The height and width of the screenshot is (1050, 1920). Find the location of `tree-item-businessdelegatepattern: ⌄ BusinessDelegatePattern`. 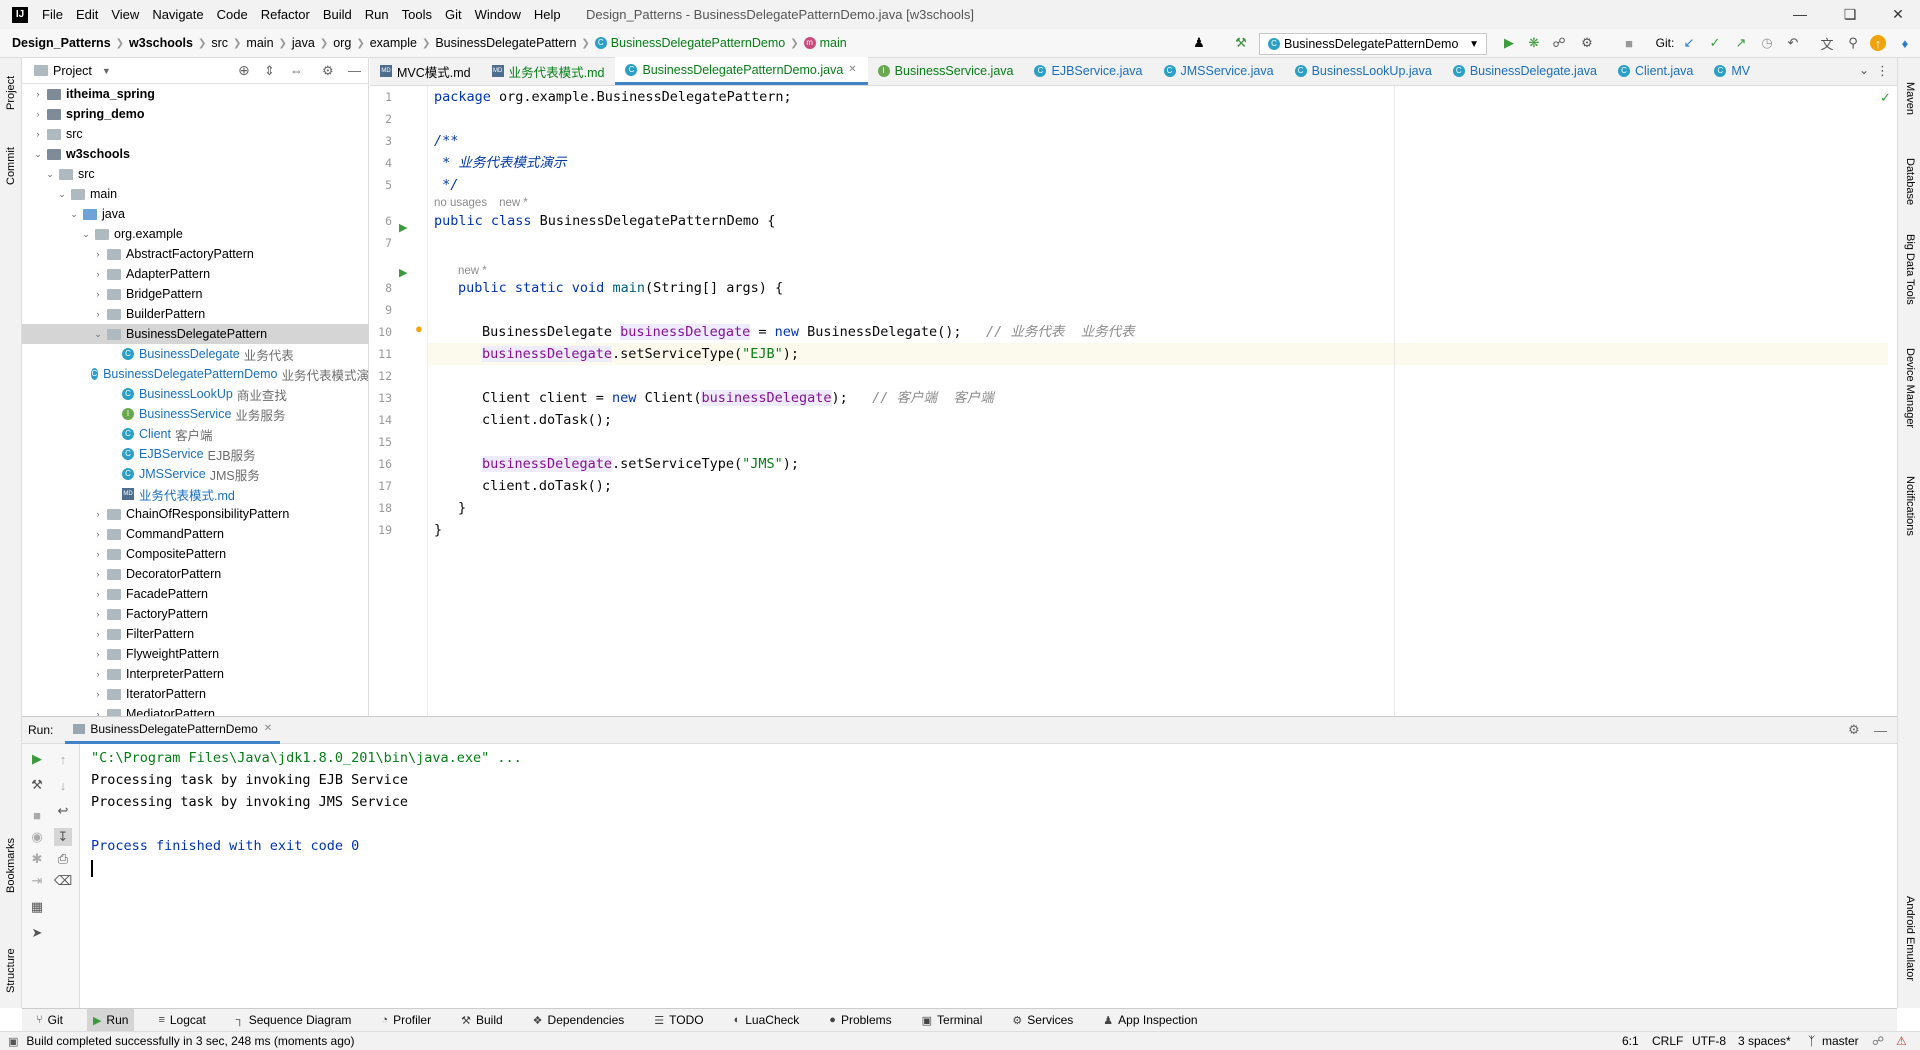

tree-item-businessdelegatepattern: ⌄ BusinessDelegatePattern is located at coordinates (195, 334).